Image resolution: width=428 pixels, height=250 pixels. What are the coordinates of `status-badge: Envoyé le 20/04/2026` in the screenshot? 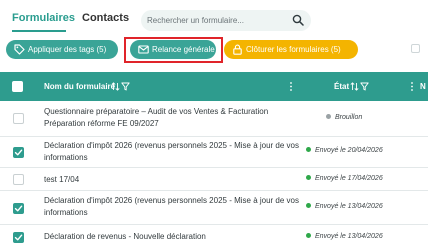 It's located at (344, 150).